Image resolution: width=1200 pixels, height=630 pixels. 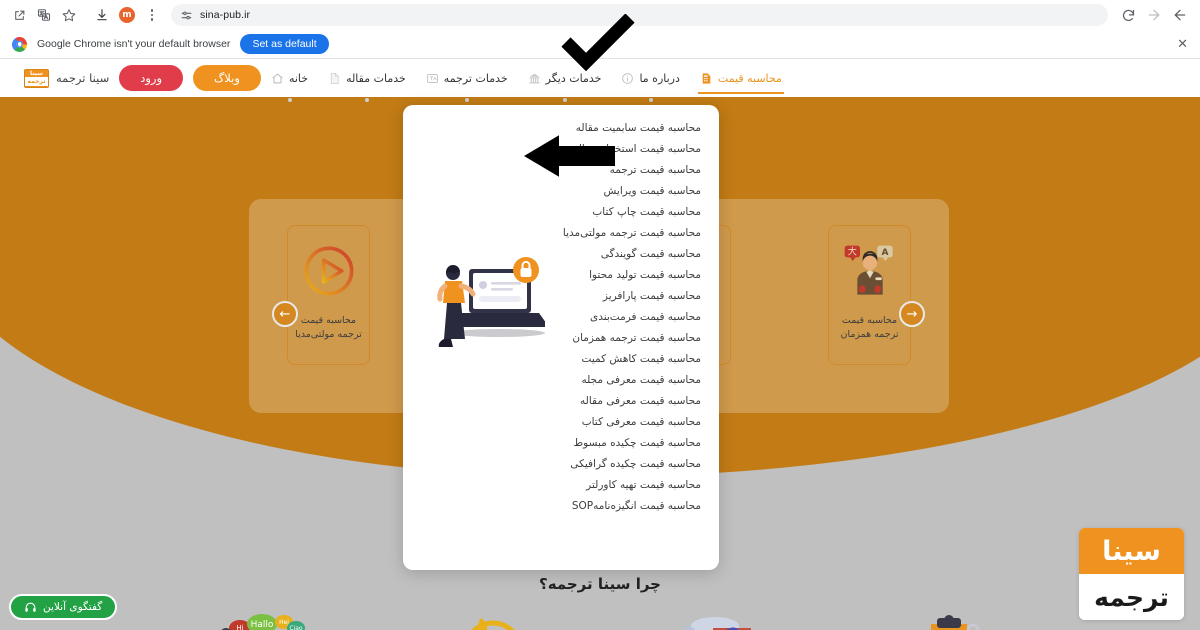 I want to click on nav-label: خدمات ترجمه, so click(x=475, y=78).